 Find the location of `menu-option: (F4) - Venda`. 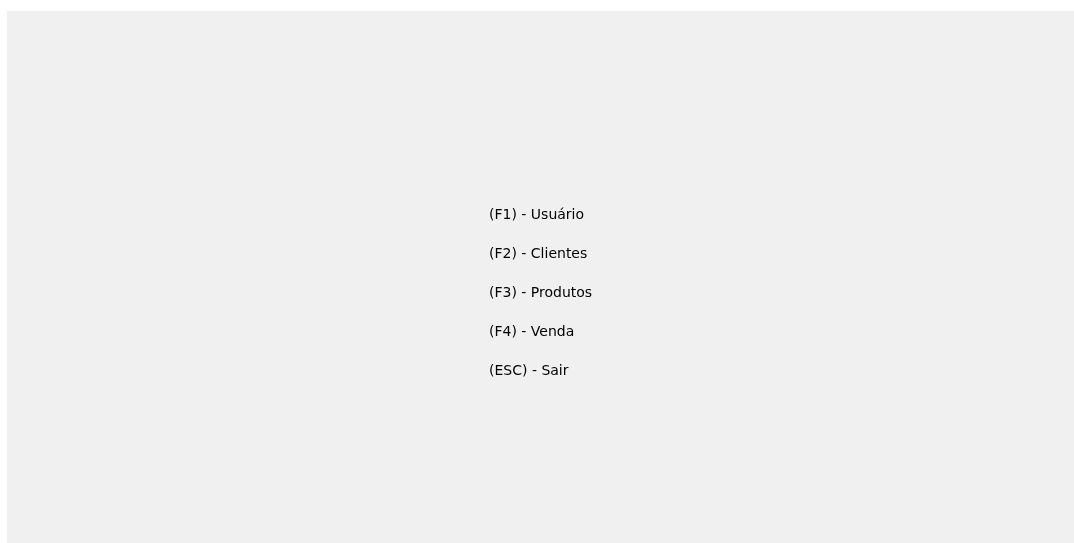

menu-option: (F4) - Venda is located at coordinates (532, 331).